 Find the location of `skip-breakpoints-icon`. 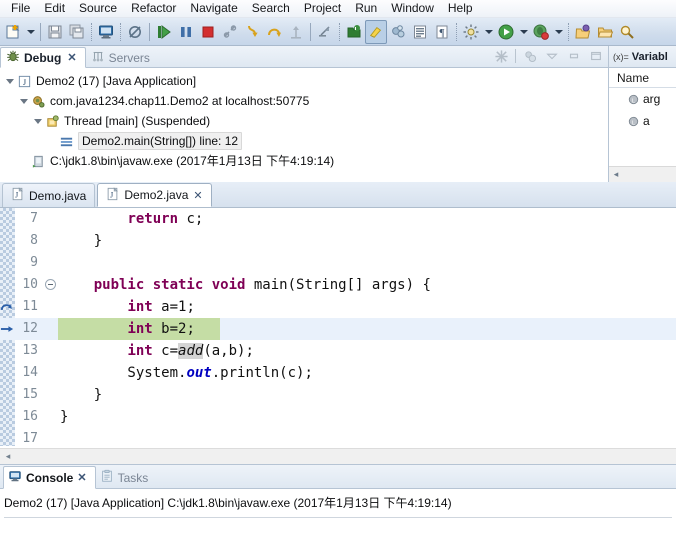

skip-breakpoints-icon is located at coordinates (135, 32).